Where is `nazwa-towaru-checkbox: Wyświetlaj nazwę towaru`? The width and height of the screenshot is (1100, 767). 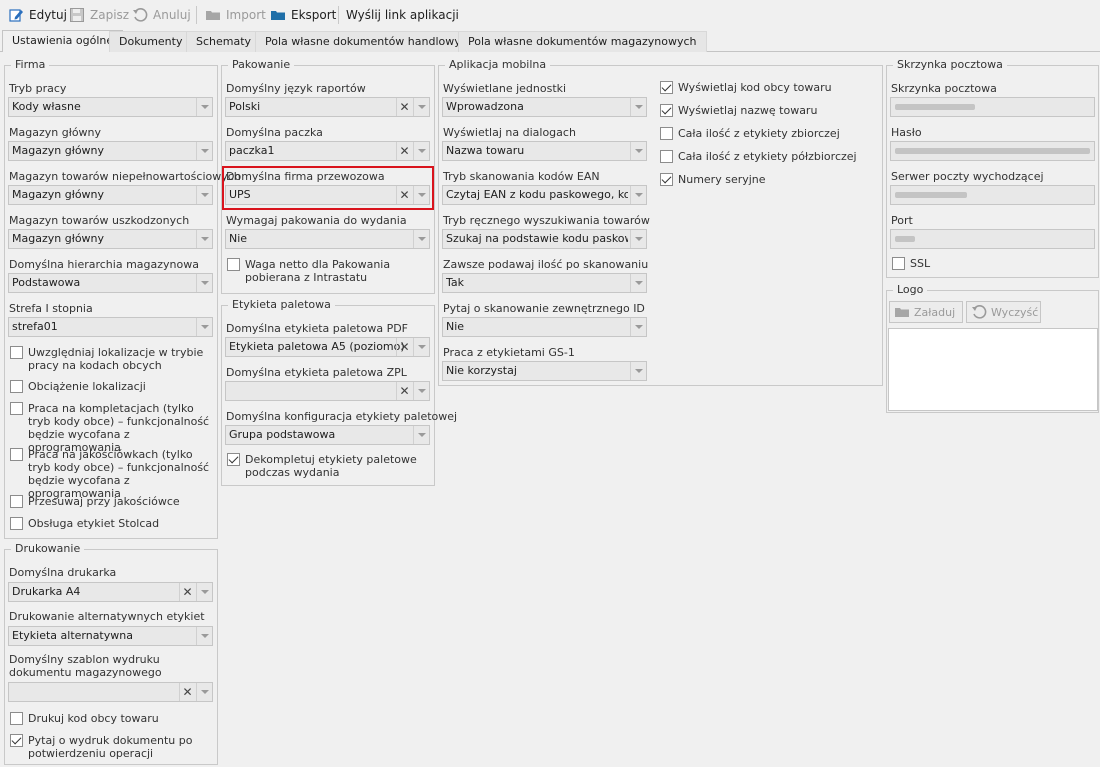
nazwa-towaru-checkbox: Wyświetlaj nazwę towaru is located at coordinates (767, 110).